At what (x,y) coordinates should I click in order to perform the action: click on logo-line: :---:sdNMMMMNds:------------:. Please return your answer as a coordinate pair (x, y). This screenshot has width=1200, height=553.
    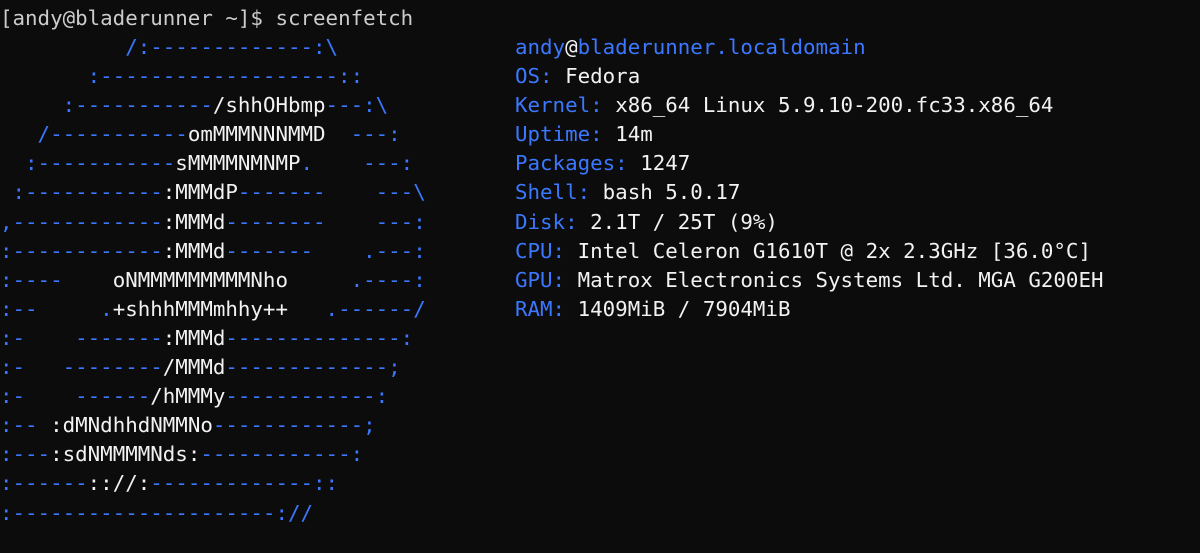
    Looking at the image, I should click on (213, 454).